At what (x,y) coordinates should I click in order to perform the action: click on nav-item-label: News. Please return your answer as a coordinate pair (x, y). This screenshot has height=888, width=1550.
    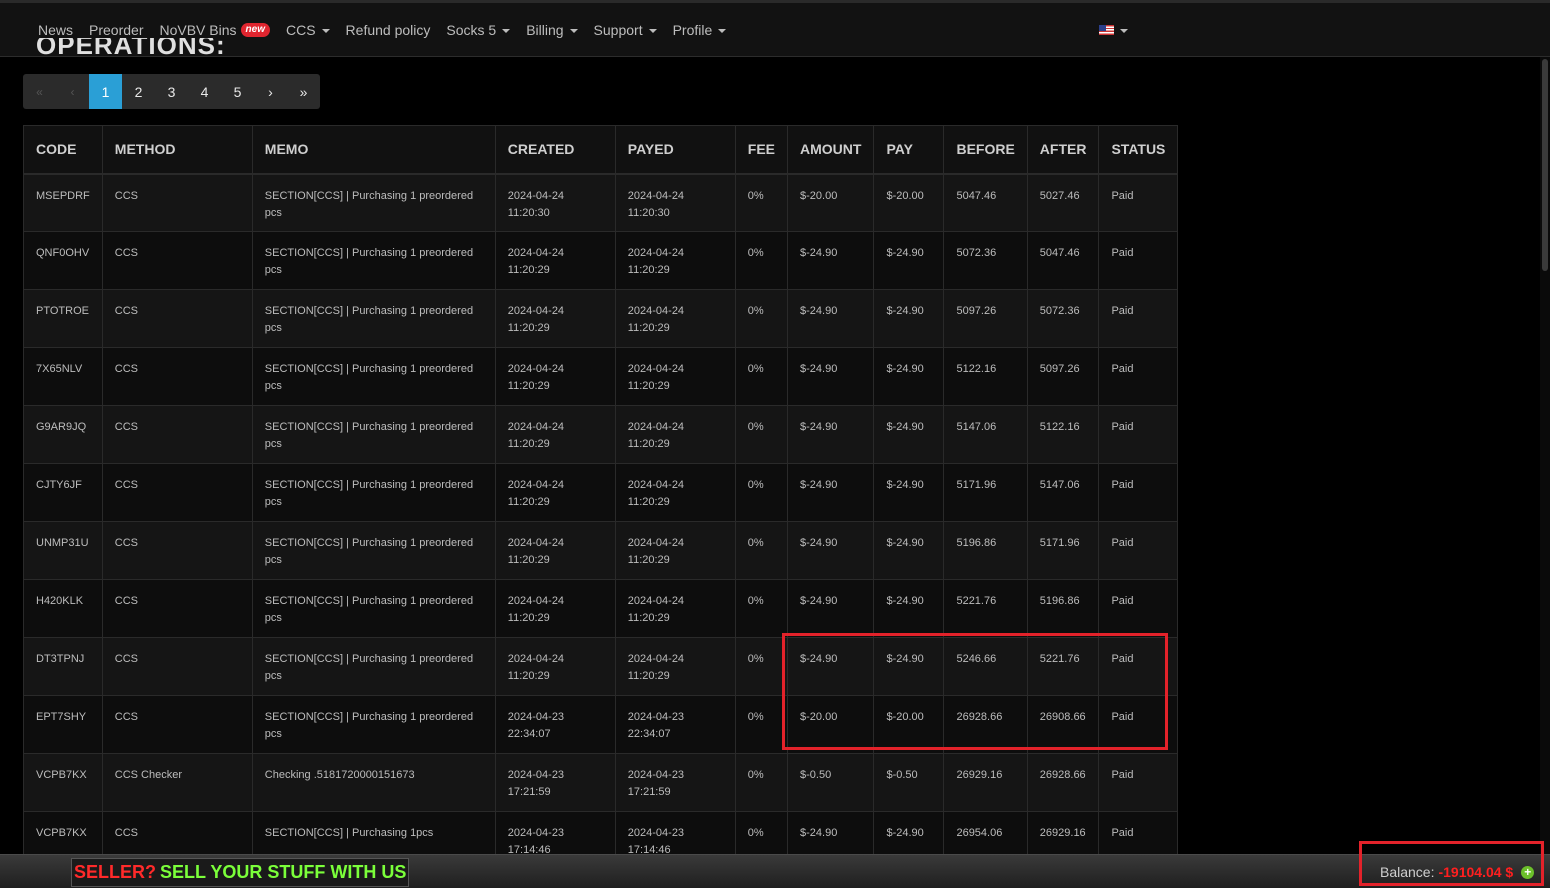
    Looking at the image, I should click on (56, 30).